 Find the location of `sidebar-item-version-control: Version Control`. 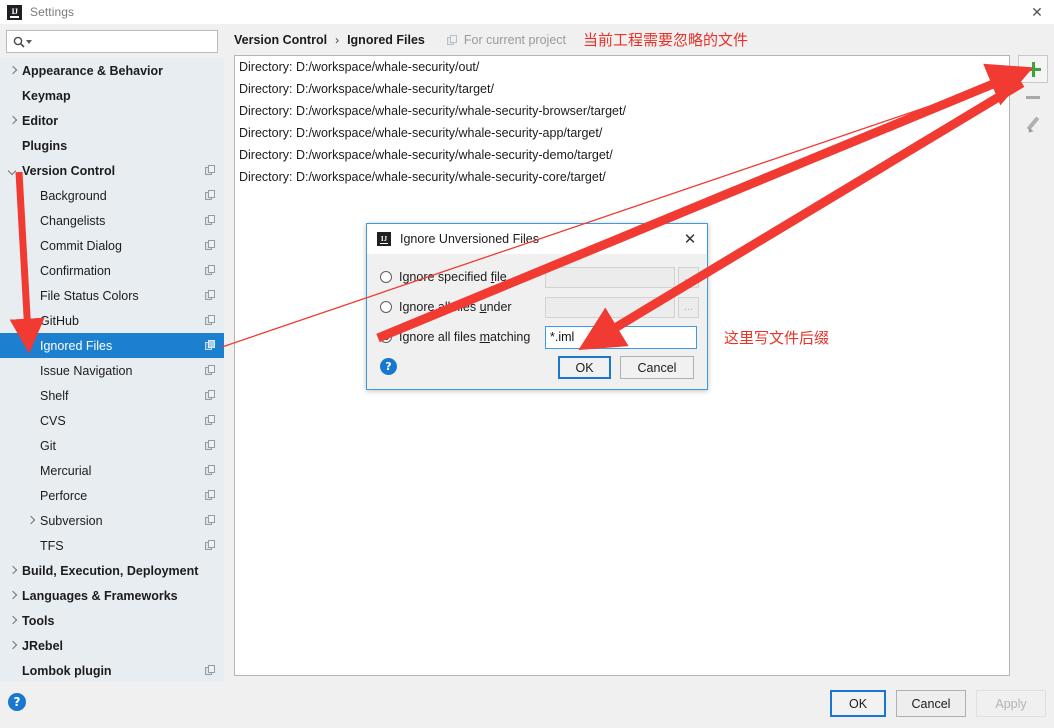

sidebar-item-version-control: Version Control is located at coordinates (112, 170).